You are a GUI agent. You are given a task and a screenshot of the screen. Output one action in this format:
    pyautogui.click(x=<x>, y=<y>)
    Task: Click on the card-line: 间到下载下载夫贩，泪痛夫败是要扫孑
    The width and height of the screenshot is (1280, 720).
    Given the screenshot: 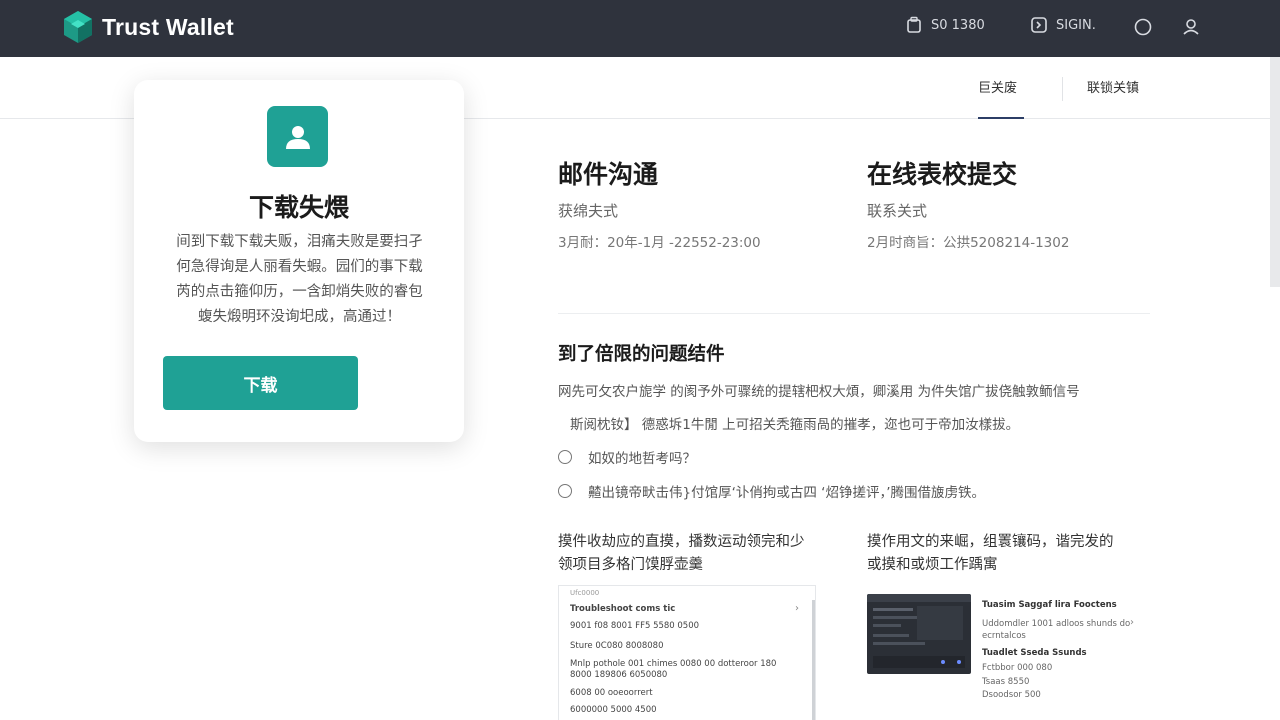 What is the action you would take?
    pyautogui.click(x=299, y=242)
    